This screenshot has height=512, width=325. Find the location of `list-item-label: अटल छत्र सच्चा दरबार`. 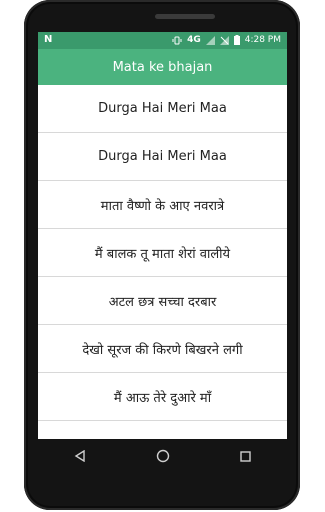

list-item-label: अटल छत्र सच्चा दरबार is located at coordinates (162, 302).